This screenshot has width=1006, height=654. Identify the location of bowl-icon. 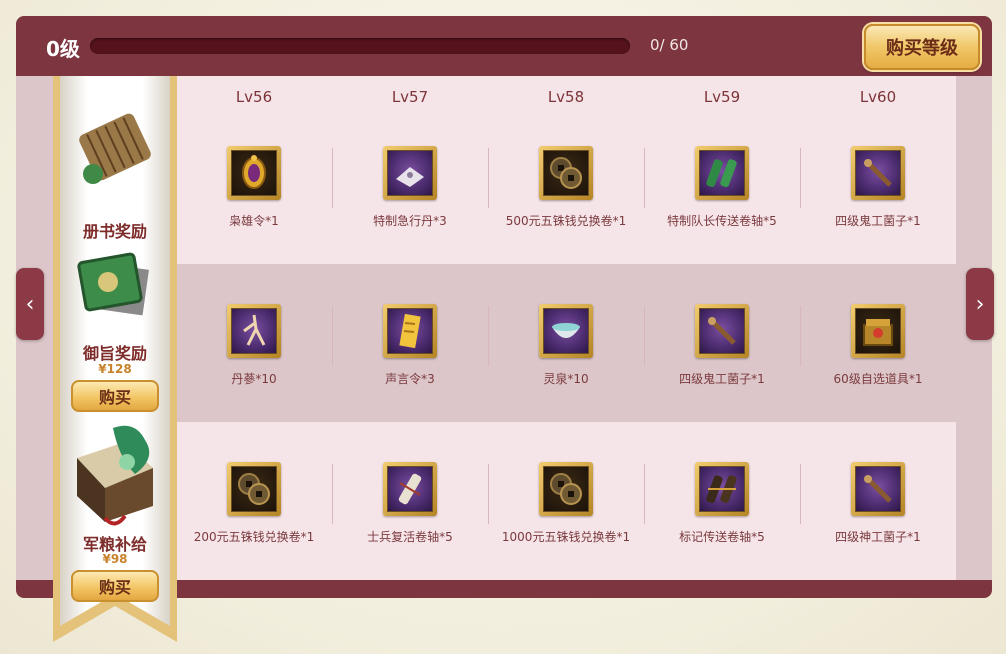
(566, 331).